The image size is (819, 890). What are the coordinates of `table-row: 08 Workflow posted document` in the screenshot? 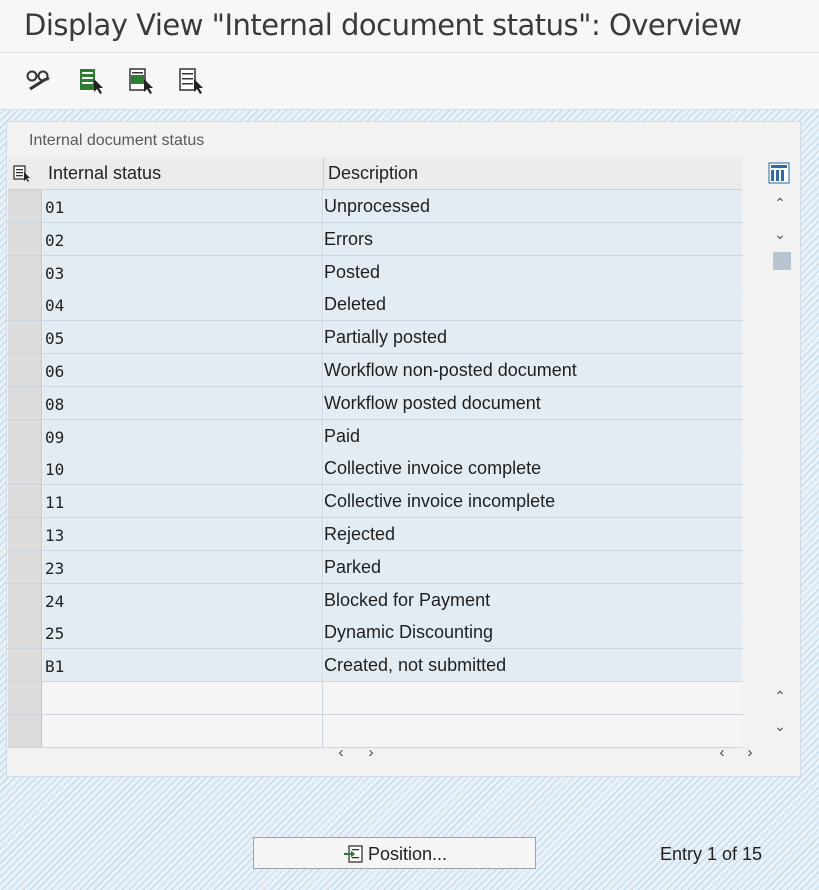 It's located at (375, 403).